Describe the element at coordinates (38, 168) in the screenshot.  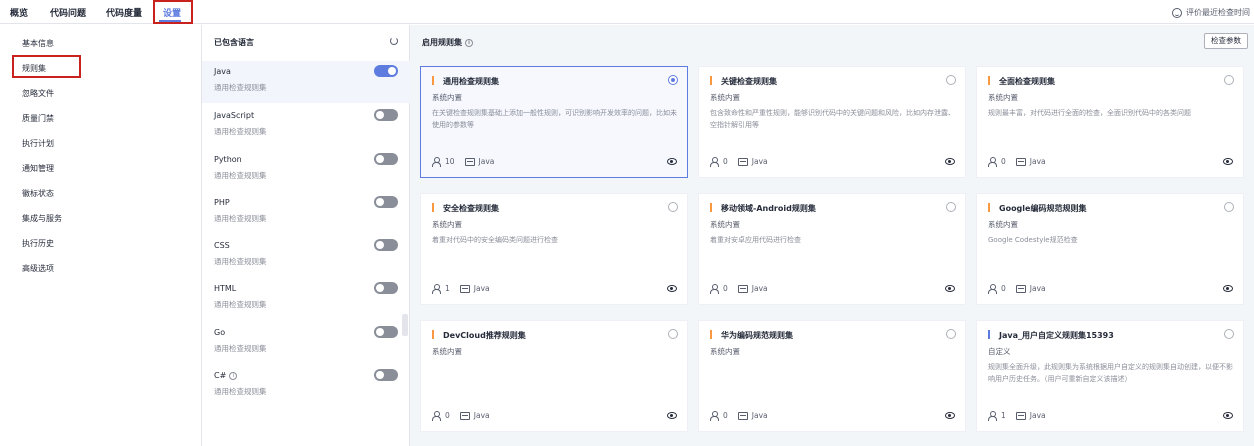
I see `sidebar-item-notifications: 通知管理` at that location.